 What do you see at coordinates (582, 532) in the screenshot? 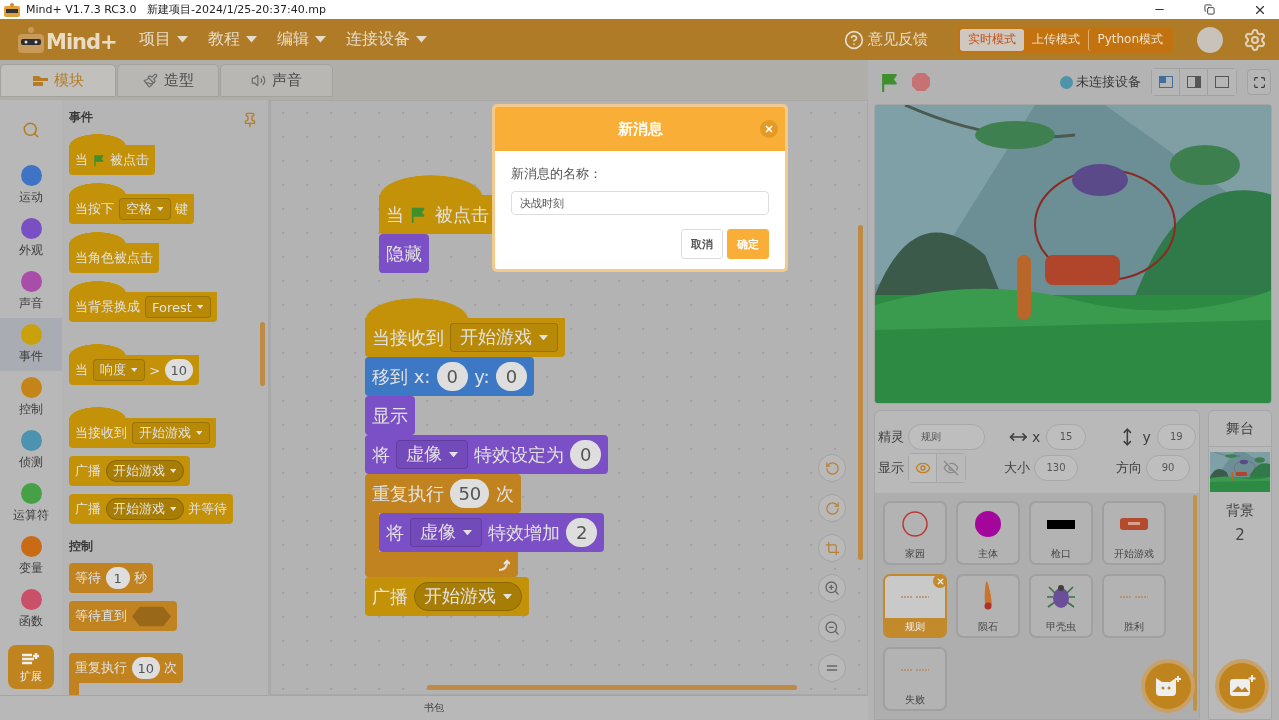
I see `number-field: 2` at bounding box center [582, 532].